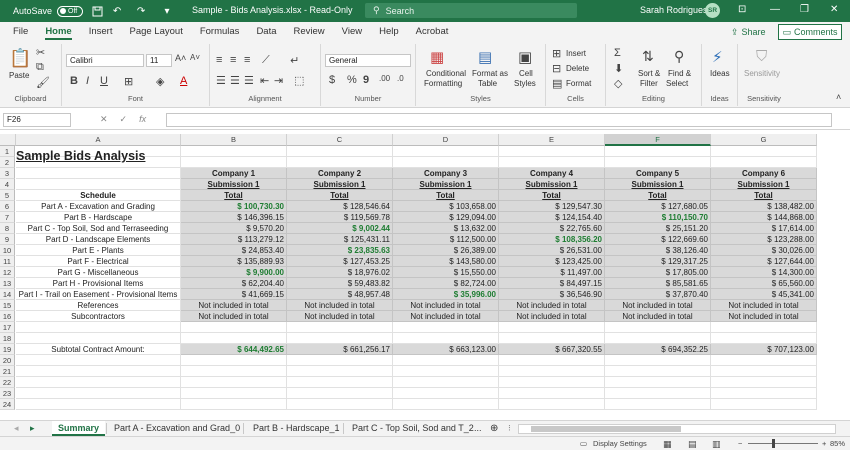 The height and width of the screenshot is (450, 850). Describe the element at coordinates (7, 184) in the screenshot. I see `row-header-4: 4` at that location.